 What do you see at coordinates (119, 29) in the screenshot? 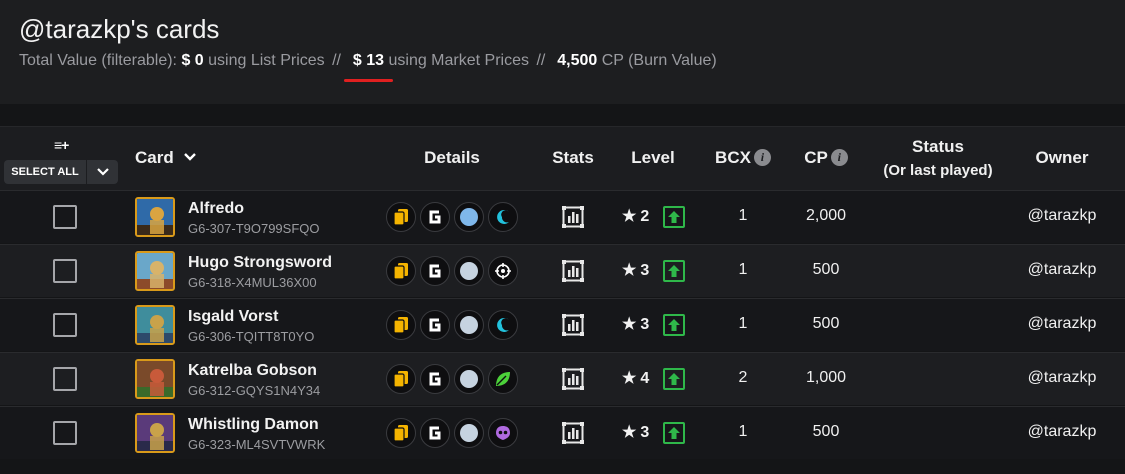
I see `page-title: @tarazkp's cards` at bounding box center [119, 29].